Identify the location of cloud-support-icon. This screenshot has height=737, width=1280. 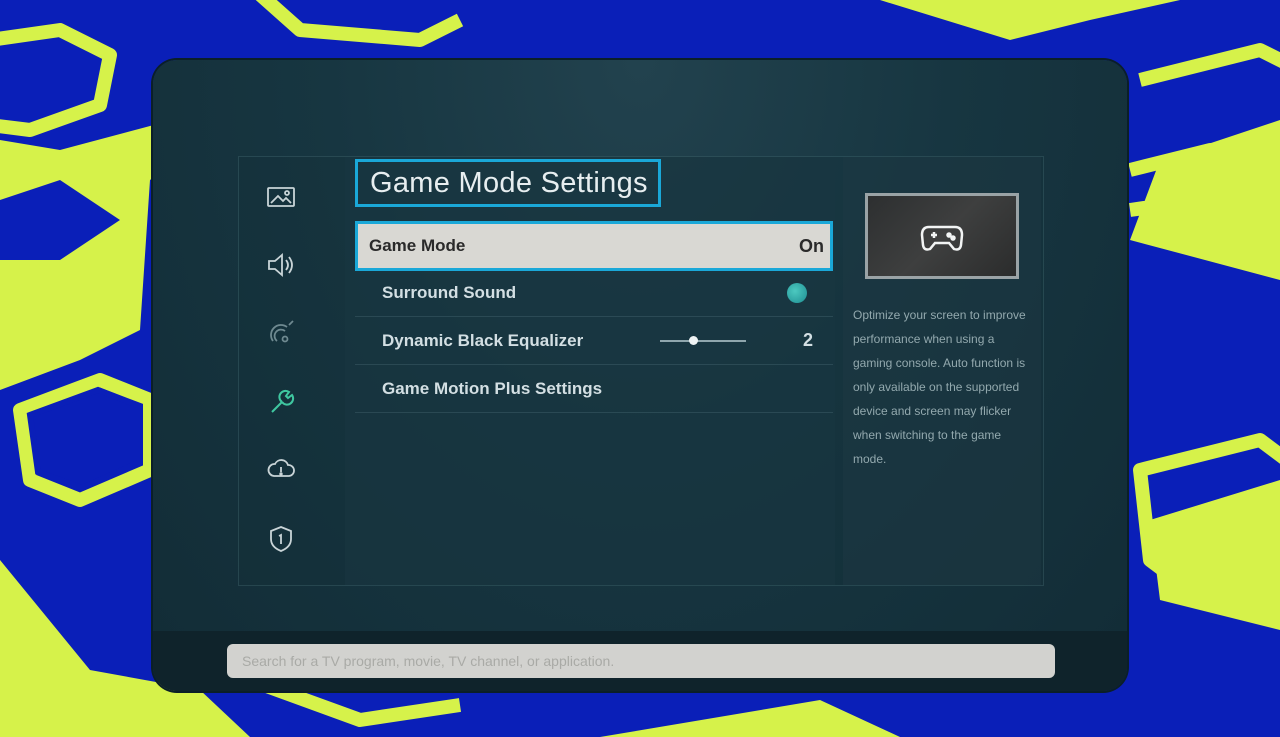
(281, 469).